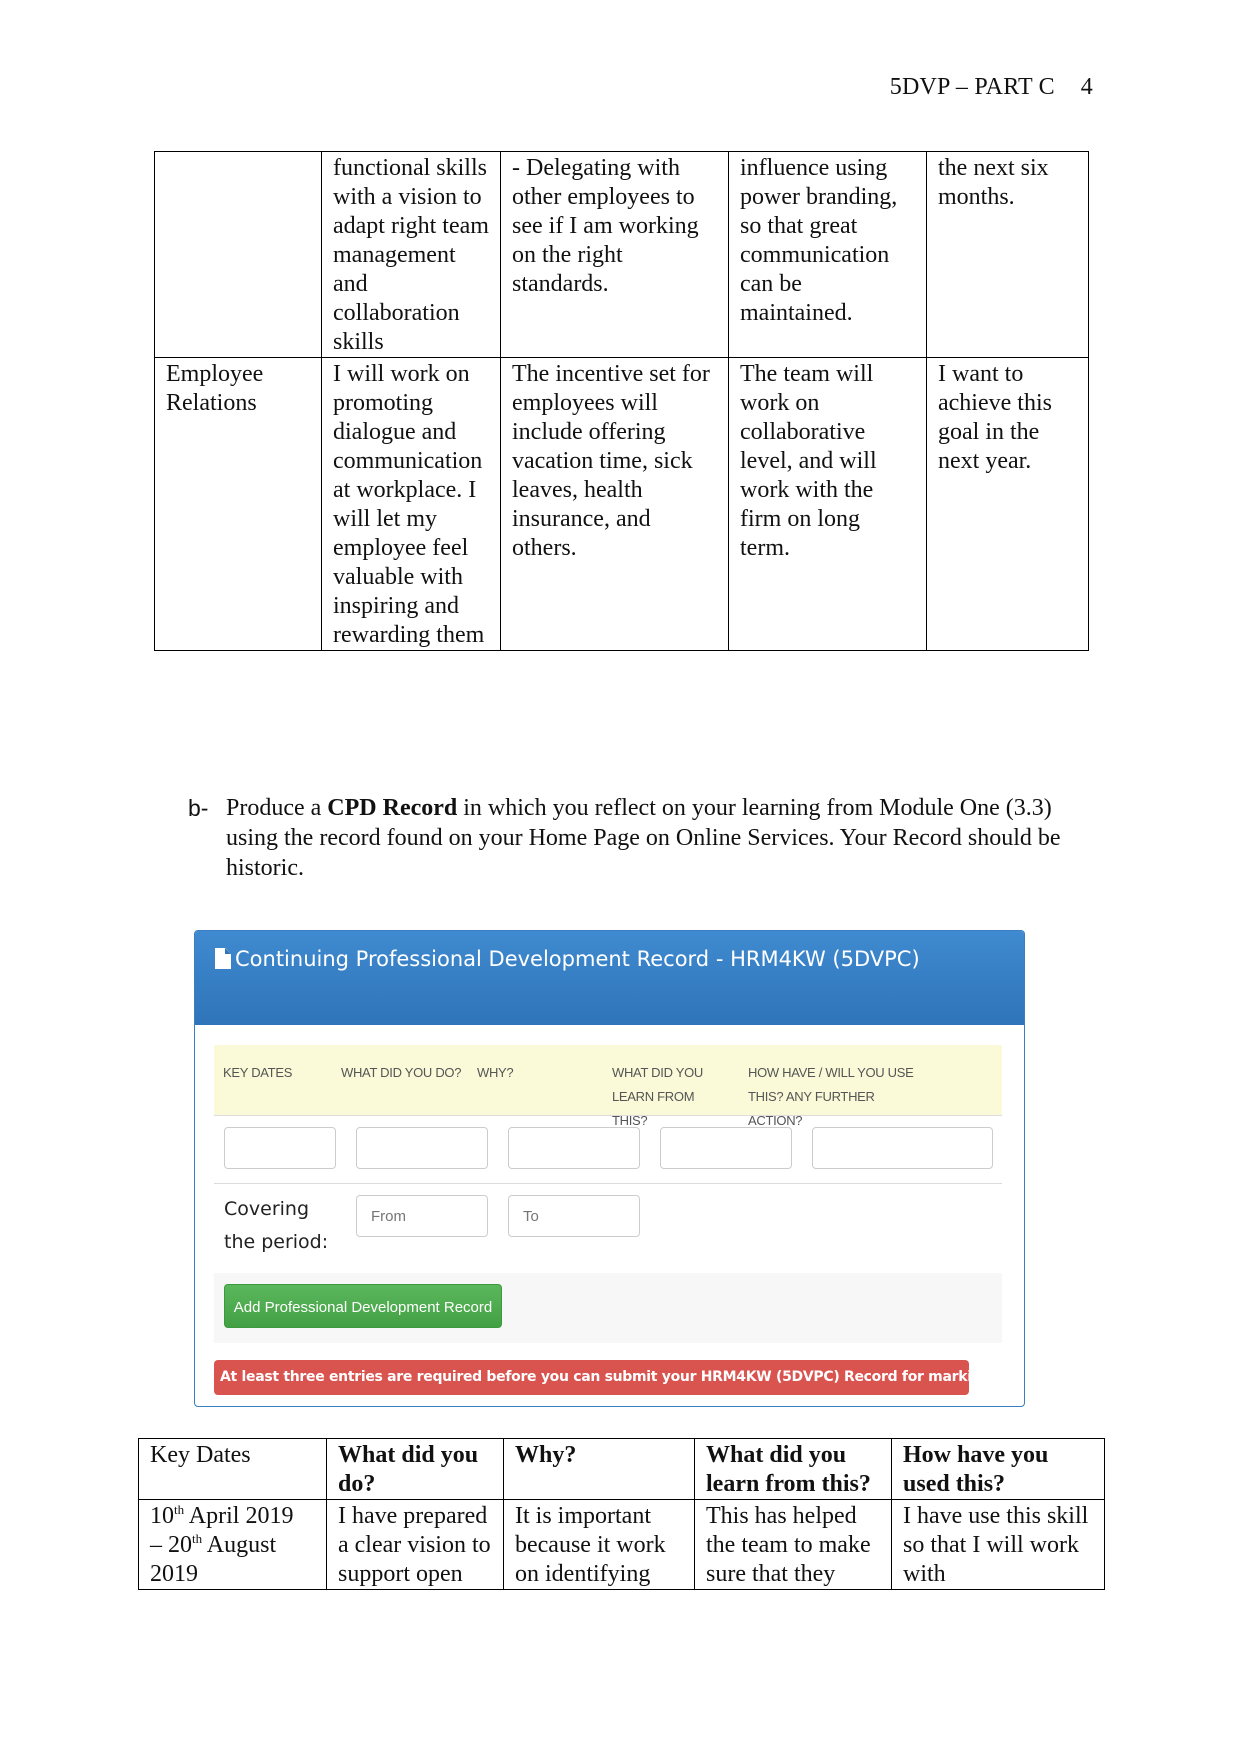 The image size is (1241, 1754). Describe the element at coordinates (258, 1072) in the screenshot. I see `column-header-key-dates: KEY DATES` at that location.